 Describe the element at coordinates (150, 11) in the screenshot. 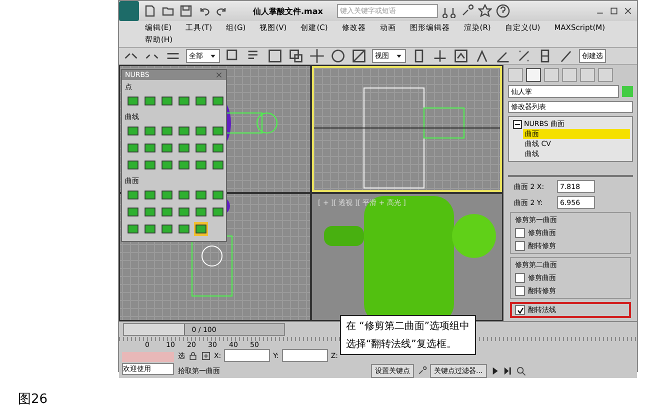

I see `new-file-icon` at that location.